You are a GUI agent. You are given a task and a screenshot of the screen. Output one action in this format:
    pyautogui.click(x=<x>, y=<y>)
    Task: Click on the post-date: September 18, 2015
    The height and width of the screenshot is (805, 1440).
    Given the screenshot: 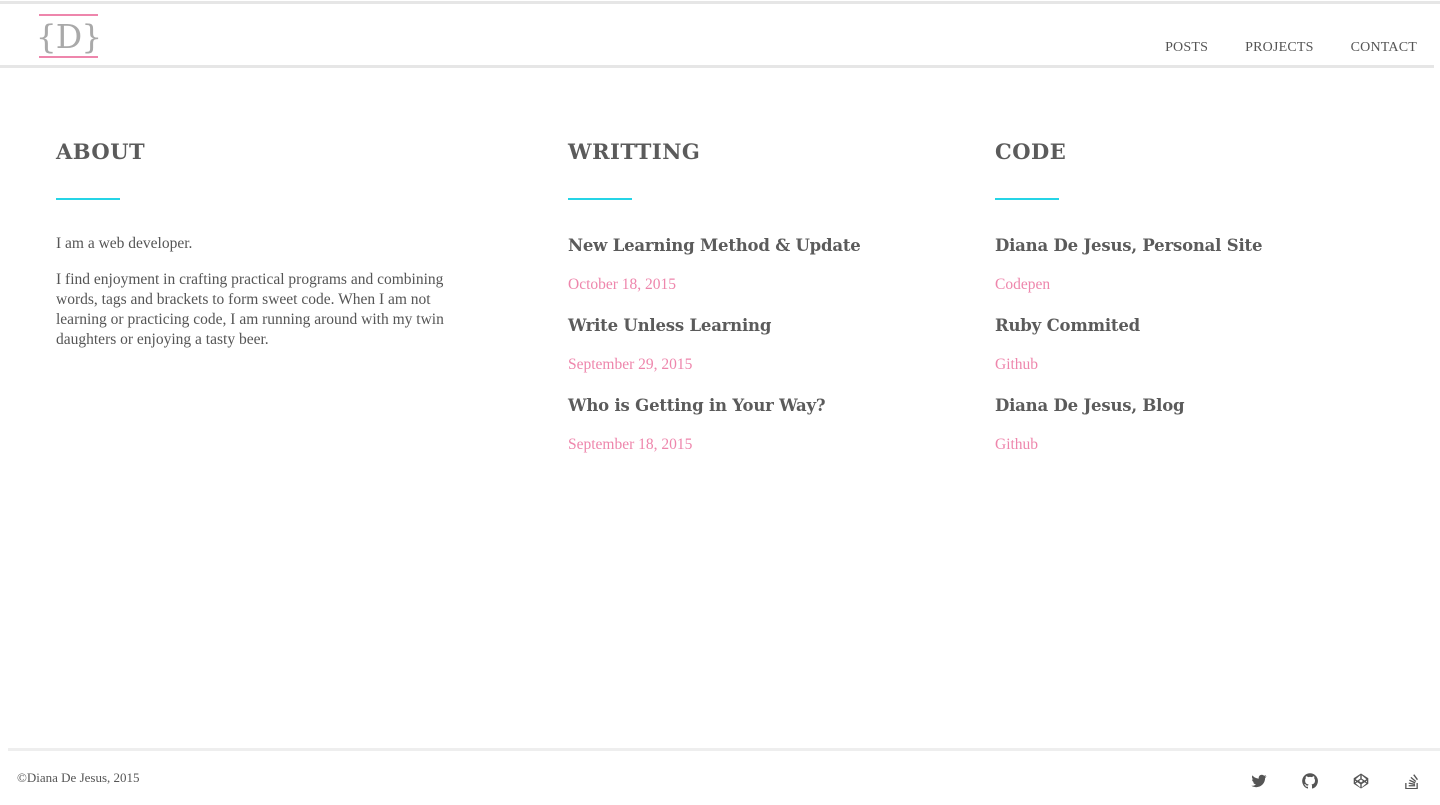 What is the action you would take?
    pyautogui.click(x=630, y=444)
    